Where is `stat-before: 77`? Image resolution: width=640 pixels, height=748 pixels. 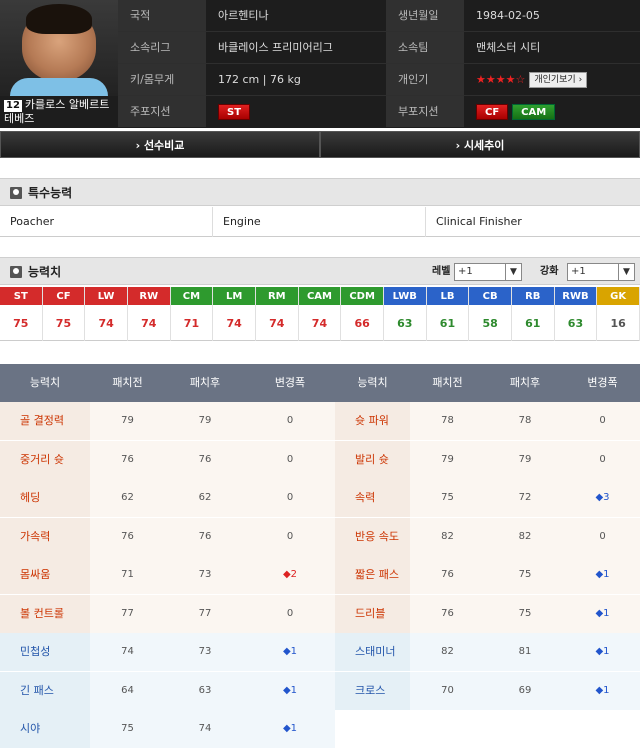
stat-before: 77 is located at coordinates (127, 613).